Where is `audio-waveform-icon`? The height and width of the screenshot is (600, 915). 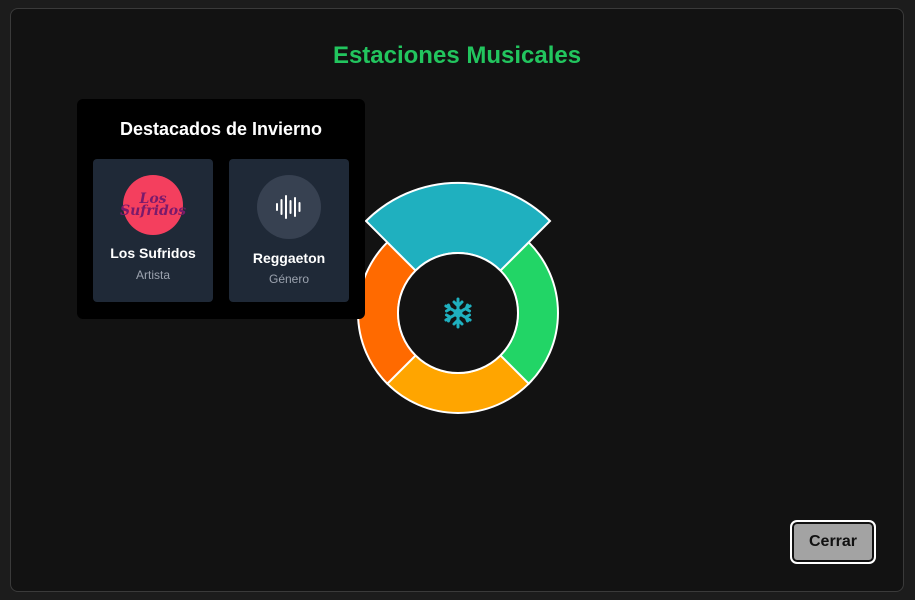
audio-waveform-icon is located at coordinates (289, 207).